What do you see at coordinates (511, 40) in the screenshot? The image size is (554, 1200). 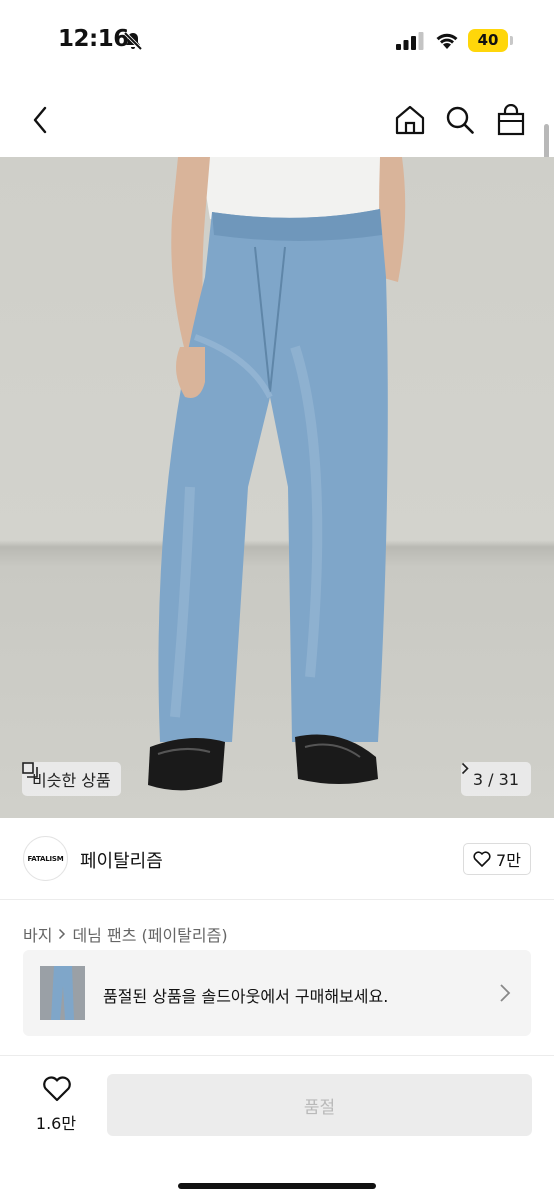 I see `battery-cap` at bounding box center [511, 40].